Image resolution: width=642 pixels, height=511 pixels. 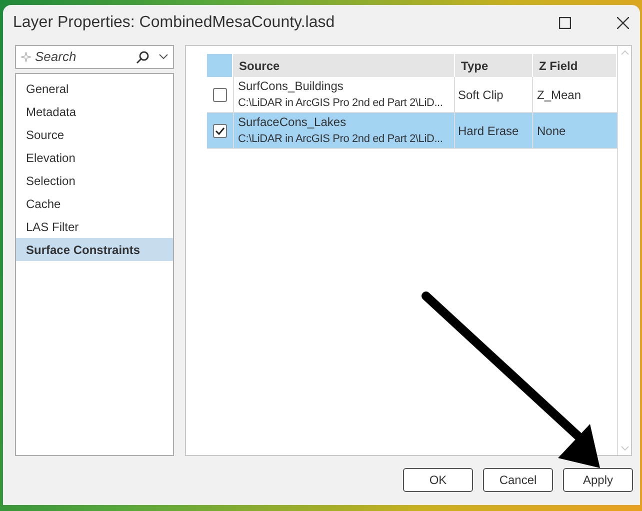 What do you see at coordinates (518, 480) in the screenshot?
I see `dialog-button: Cancel` at bounding box center [518, 480].